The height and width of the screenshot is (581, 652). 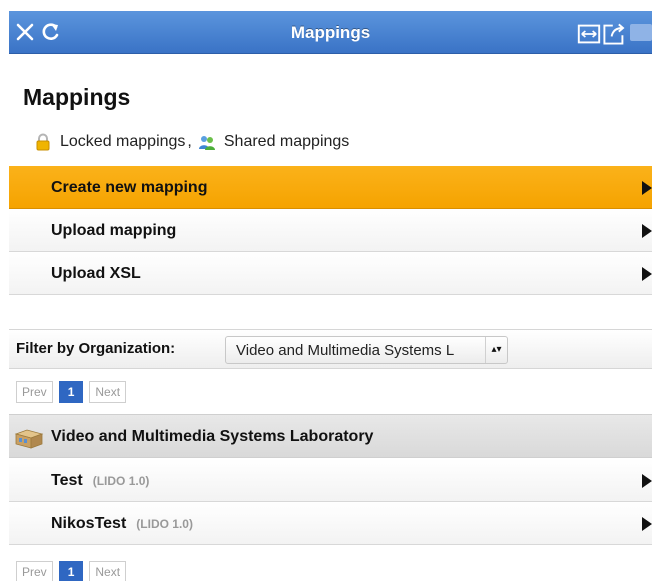 I want to click on close-icon, so click(x=25, y=32).